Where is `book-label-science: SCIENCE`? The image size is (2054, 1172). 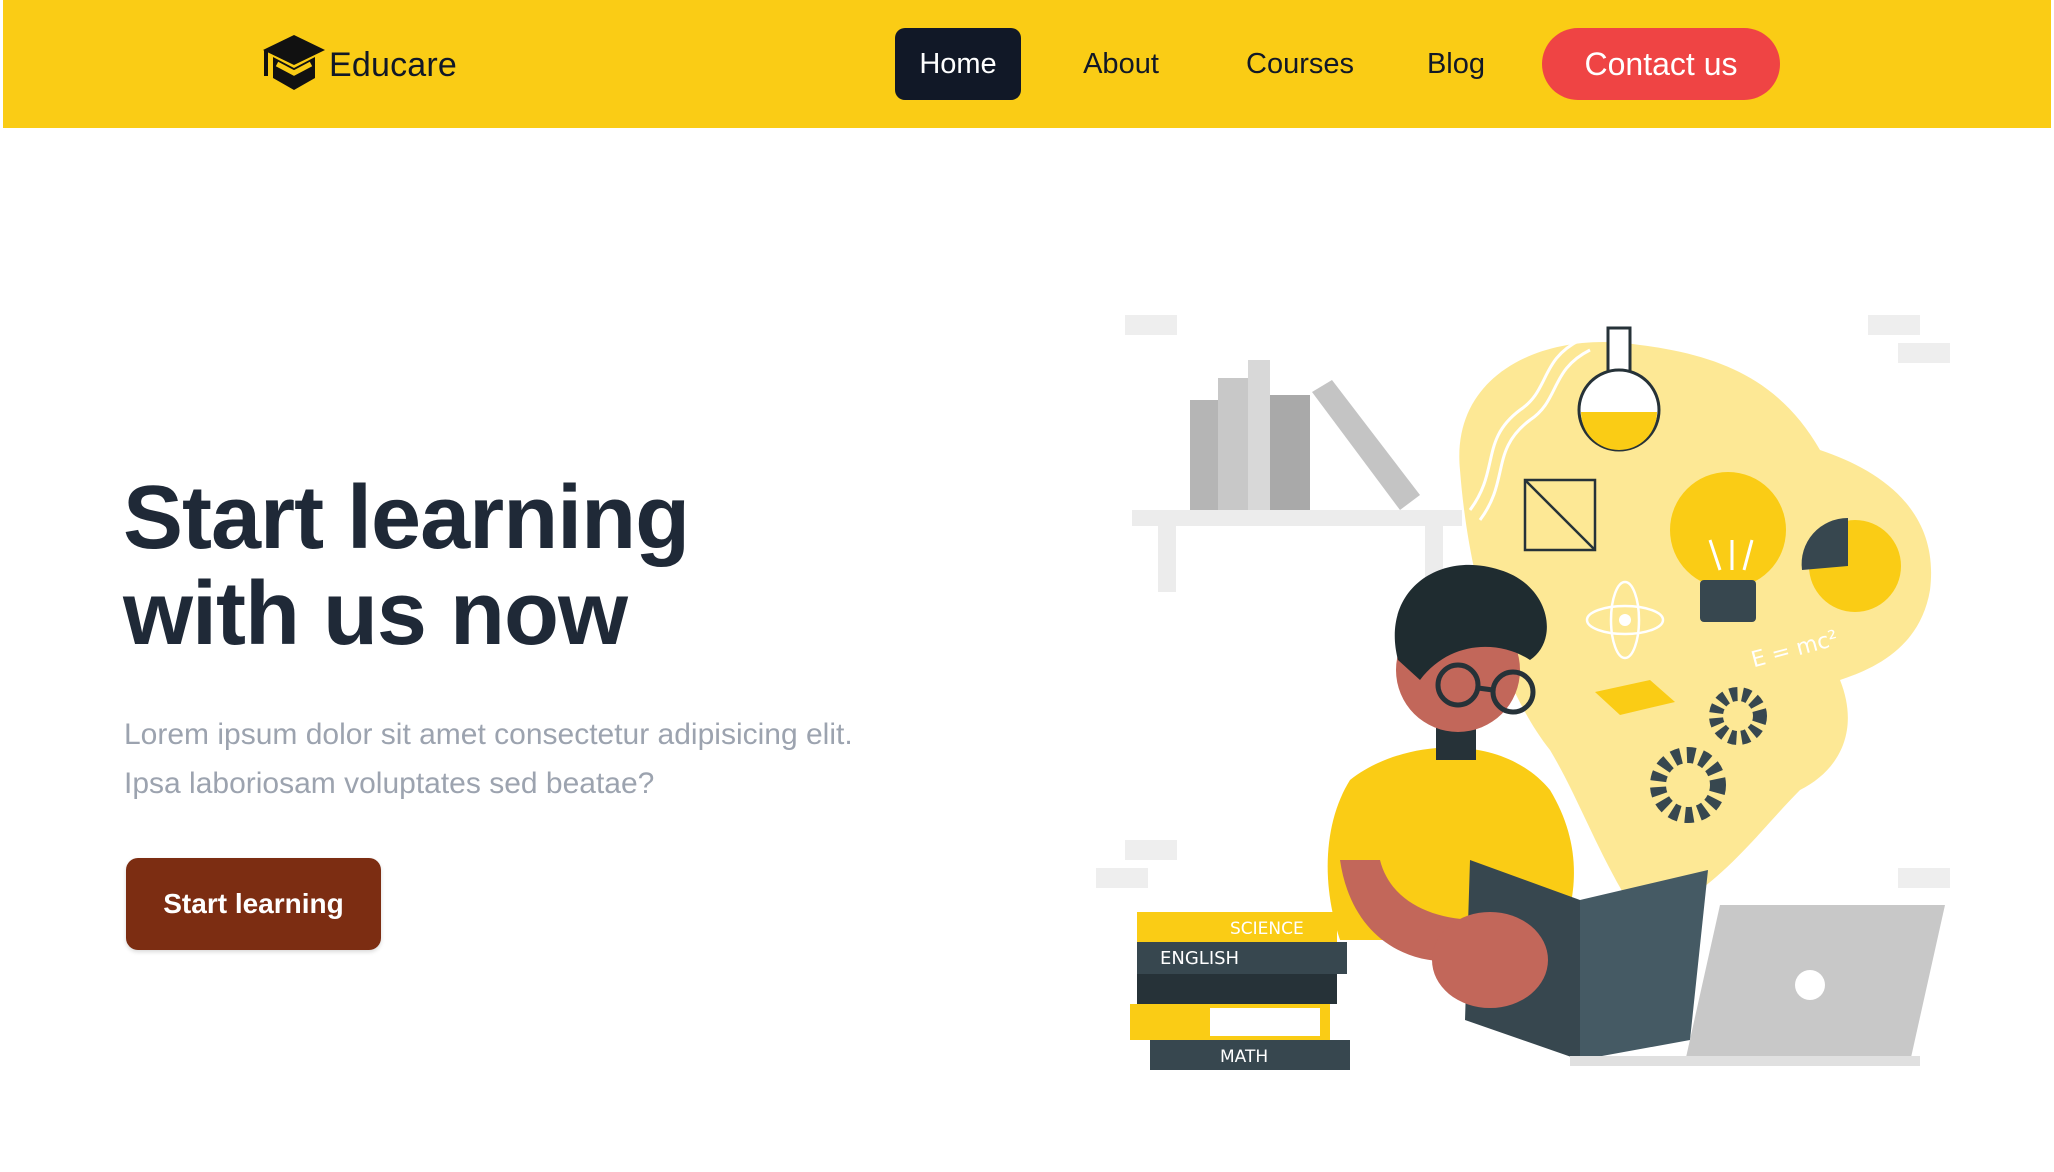 book-label-science: SCIENCE is located at coordinates (1267, 929).